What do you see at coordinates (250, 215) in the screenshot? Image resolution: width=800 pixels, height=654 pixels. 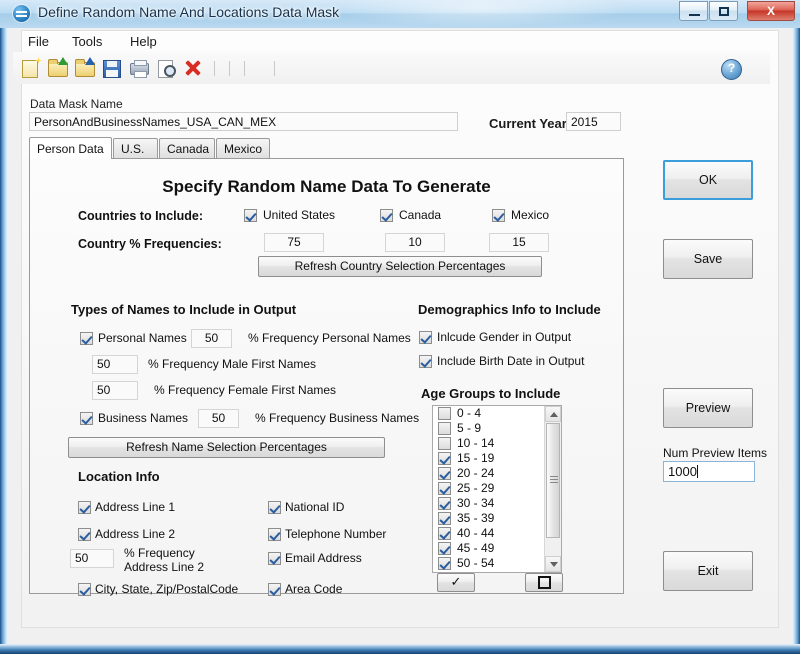 I see `checkbox-united-states` at bounding box center [250, 215].